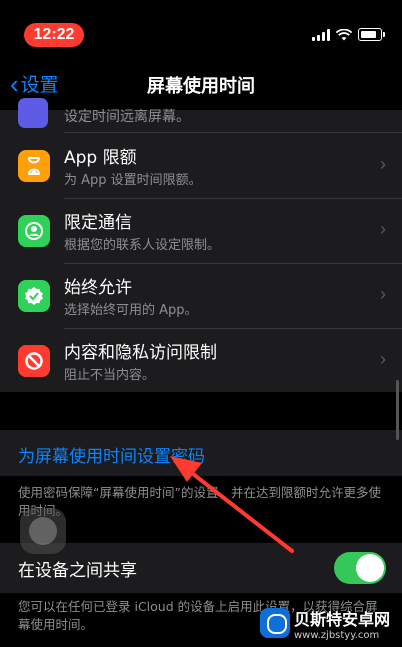 The height and width of the screenshot is (647, 402). Describe the element at coordinates (111, 457) in the screenshot. I see `set-passcode-label: 为屏幕使用时间设置密码` at that location.